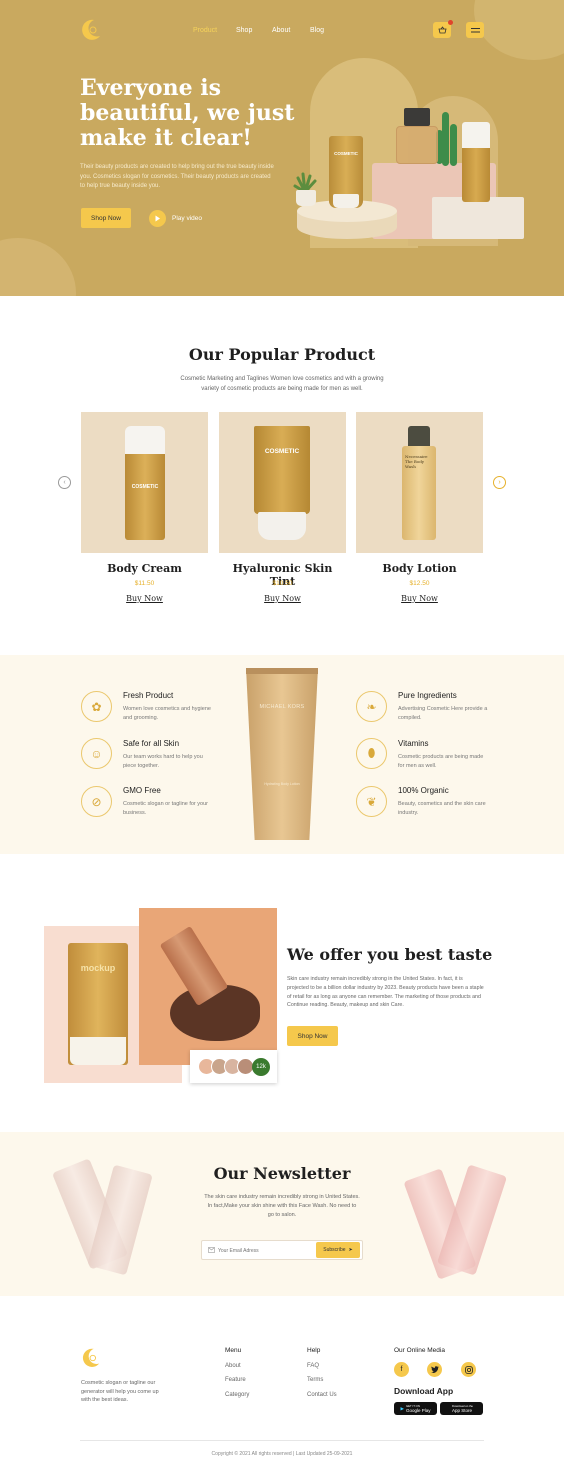 Image resolution: width=564 pixels, height=1472 pixels. What do you see at coordinates (144, 583) in the screenshot?
I see `product-price: $11.50` at bounding box center [144, 583].